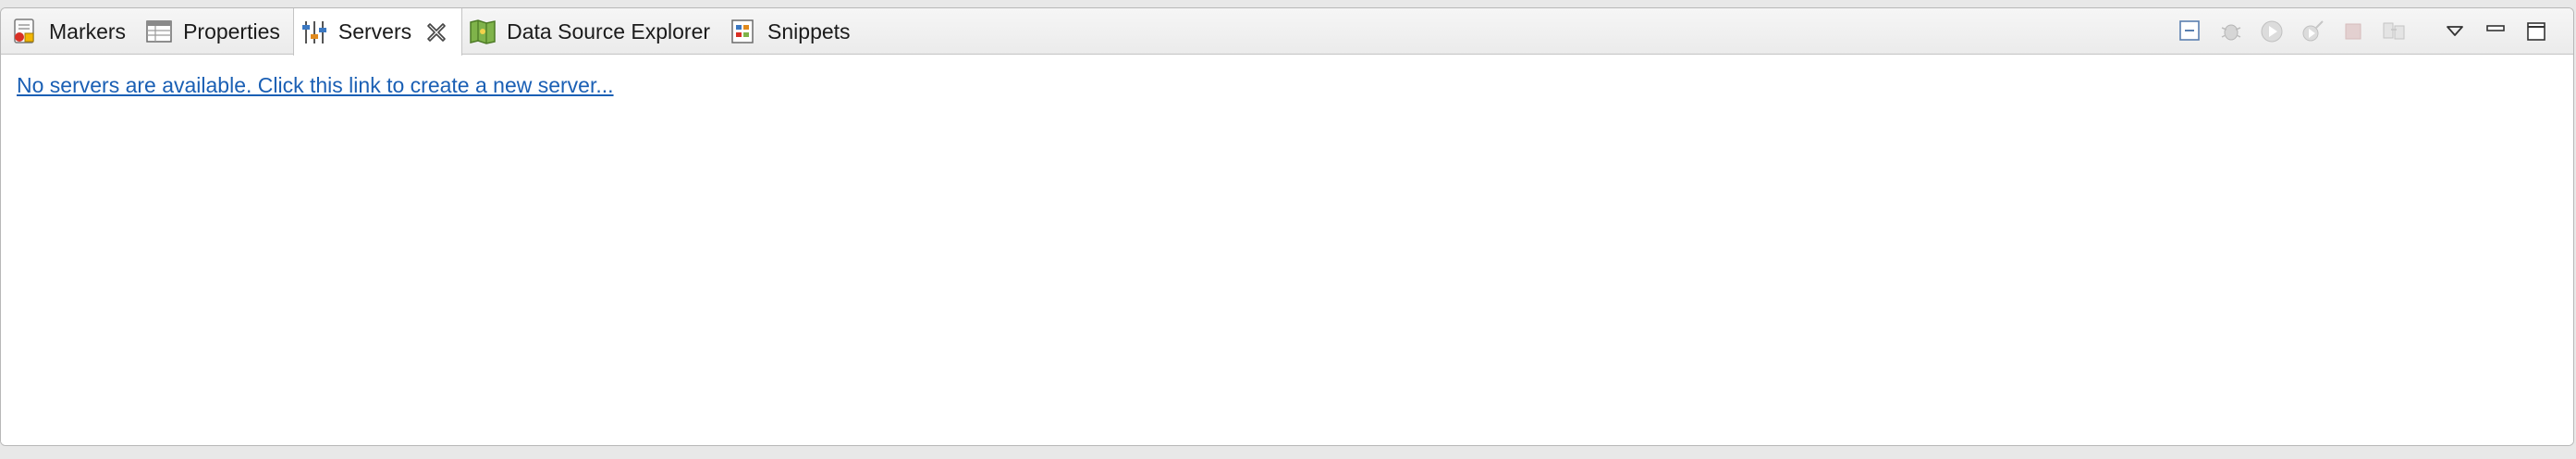 Image resolution: width=2576 pixels, height=459 pixels. I want to click on publish-server-icon, so click(2394, 31).